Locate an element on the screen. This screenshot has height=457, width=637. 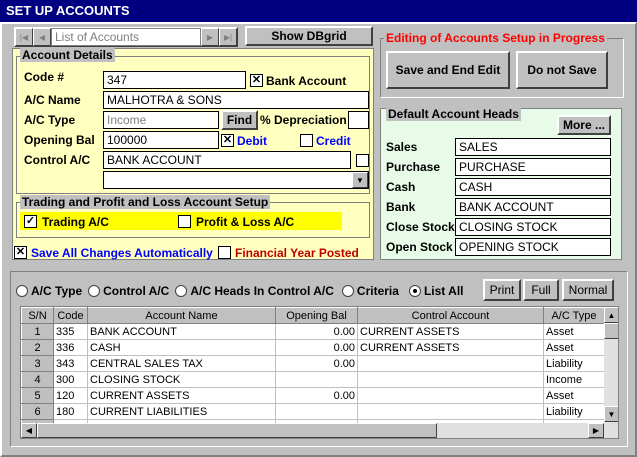
opening-bal-field: 100000 is located at coordinates (161, 140).